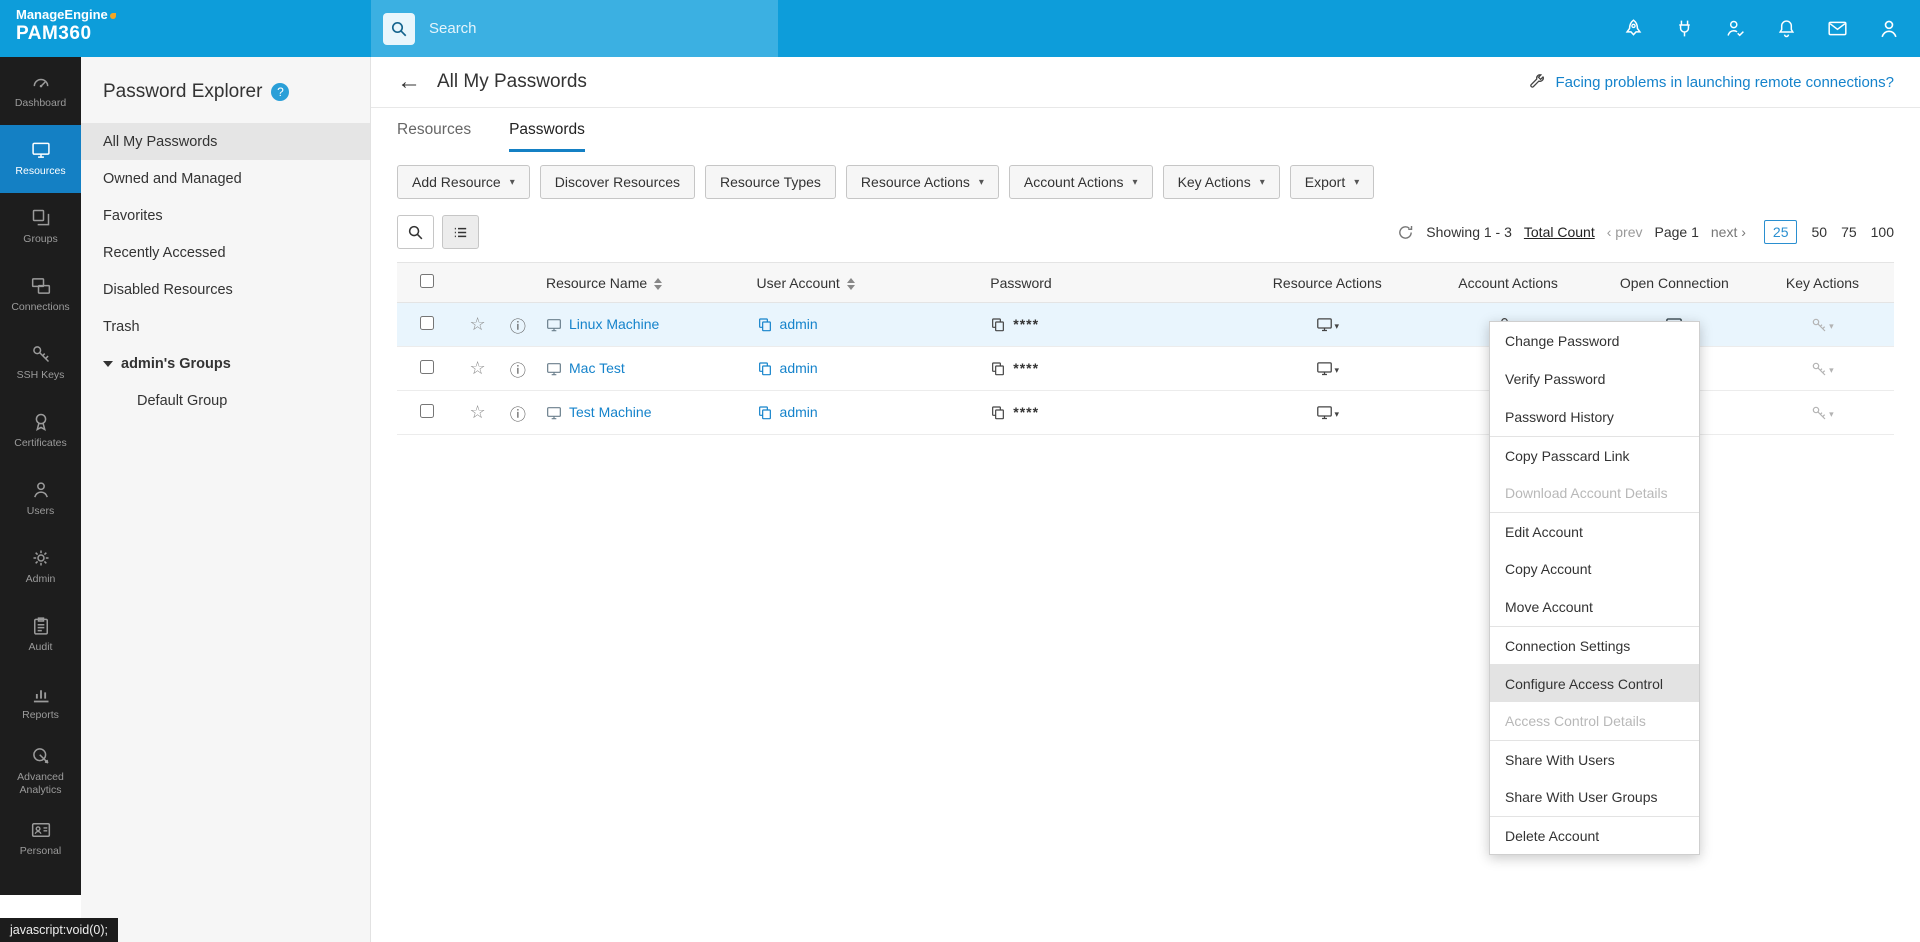 This screenshot has height=942, width=1920. I want to click on explorer-item-favorites: Favorites, so click(225, 215).